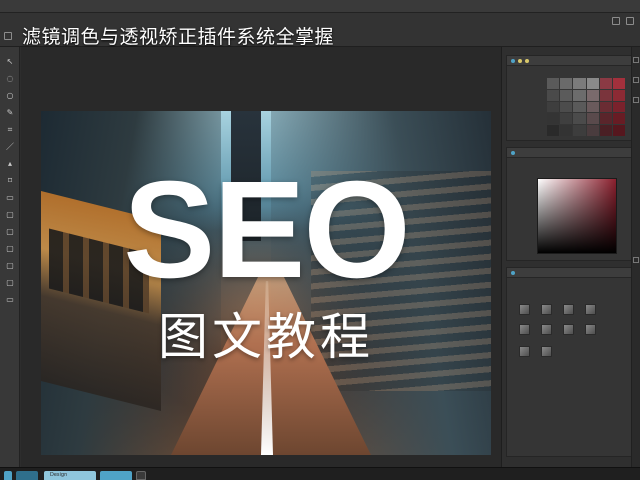  Describe the element at coordinates (70, 475) in the screenshot. I see `doc-tab-active: Design` at that location.